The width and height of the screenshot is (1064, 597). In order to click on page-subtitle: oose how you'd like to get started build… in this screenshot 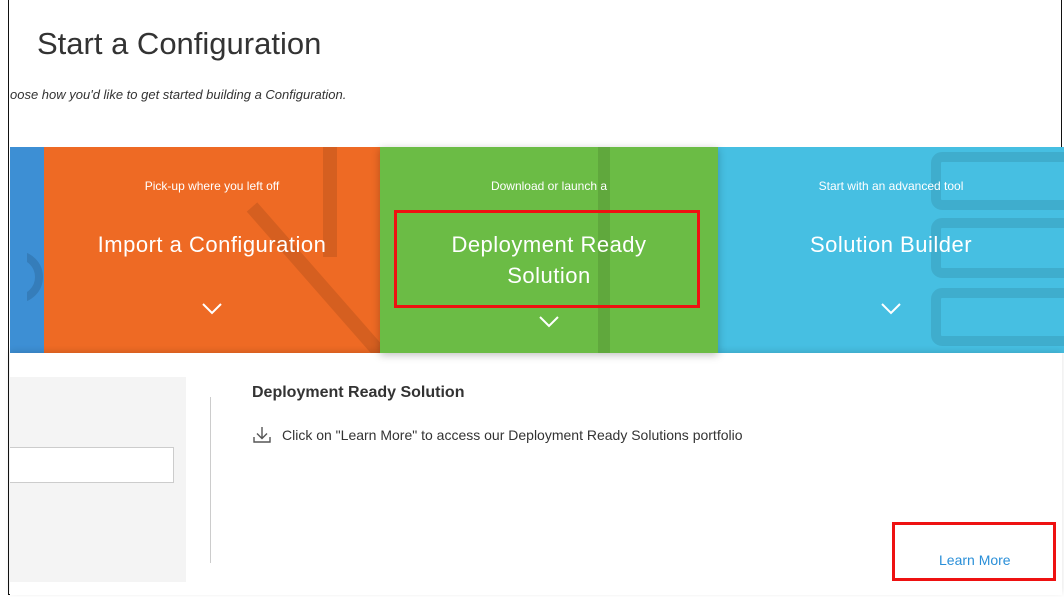, I will do `click(178, 94)`.